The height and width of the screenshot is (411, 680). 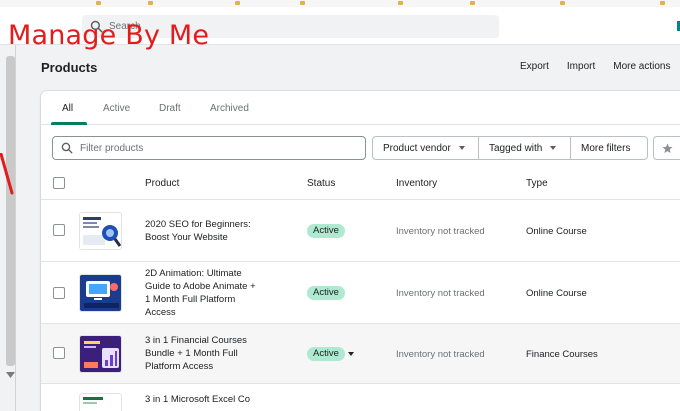 I want to click on scrollbar-thumb, so click(x=10, y=211).